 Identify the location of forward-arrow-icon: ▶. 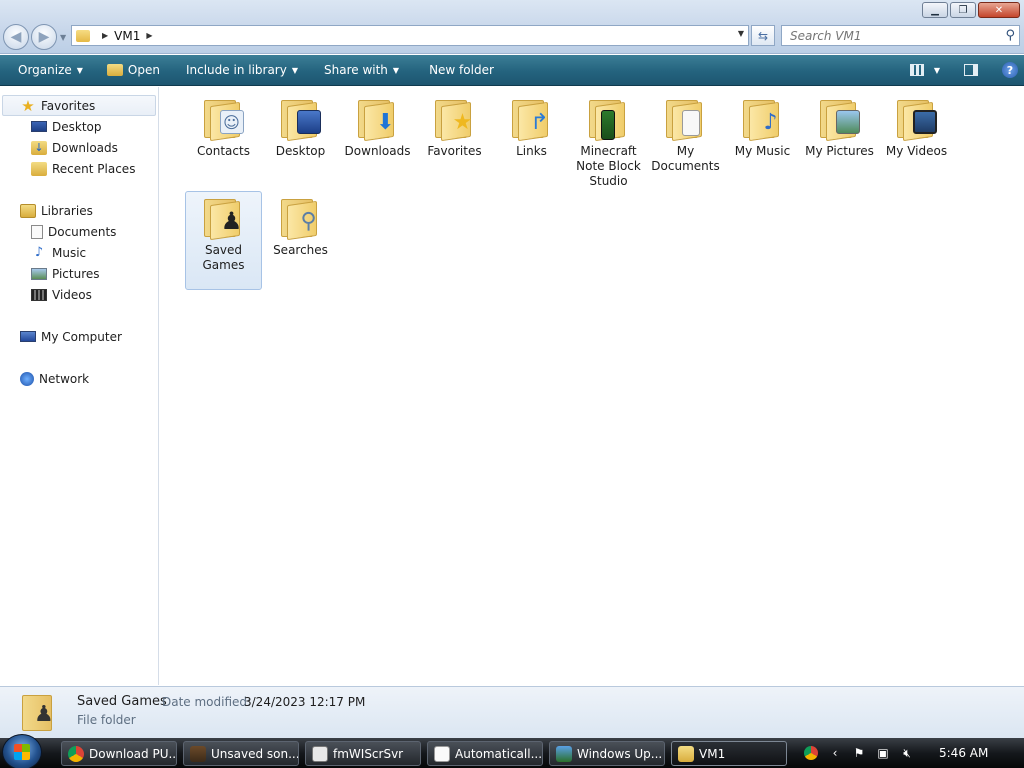
(44, 37).